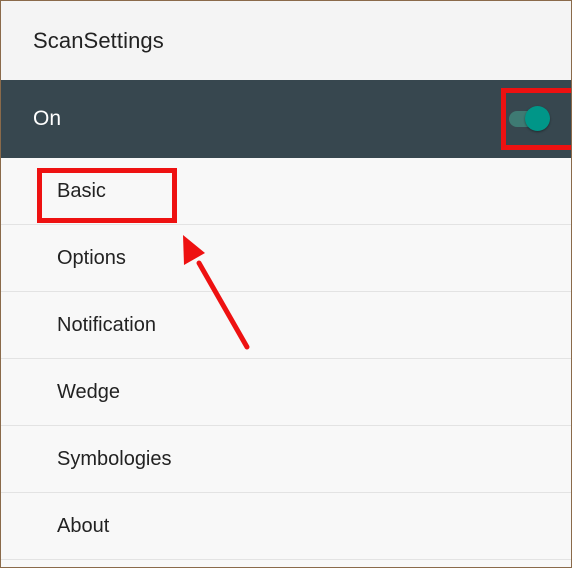  Describe the element at coordinates (114, 458) in the screenshot. I see `menu-item-label: Symbologies` at that location.